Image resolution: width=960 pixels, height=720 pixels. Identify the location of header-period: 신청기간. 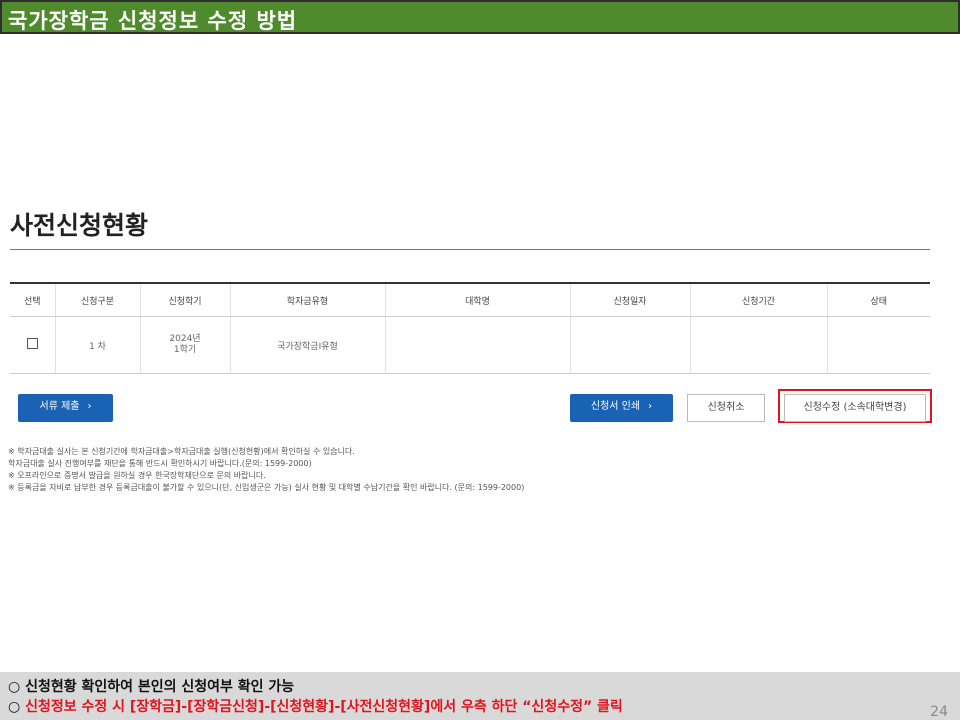
(758, 299).